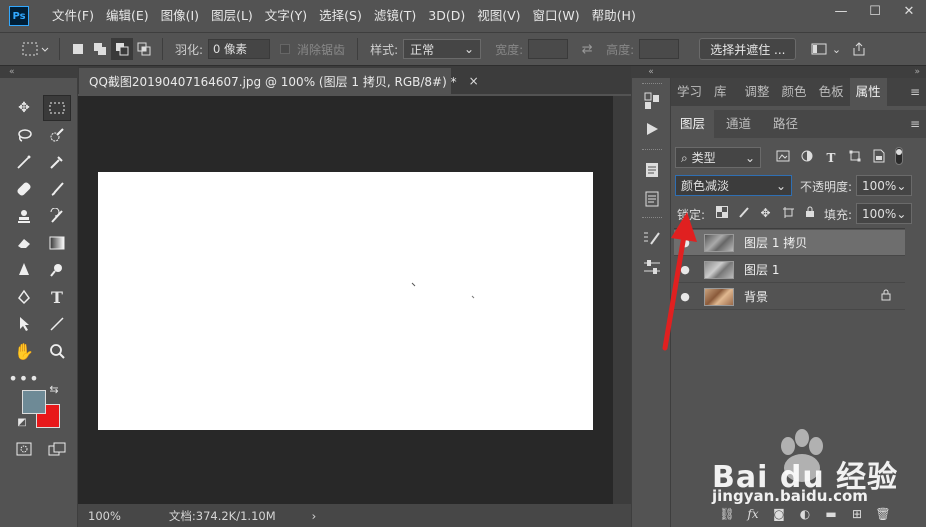 This screenshot has width=926, height=527. I want to click on dodge-tool-icon, so click(57, 270).